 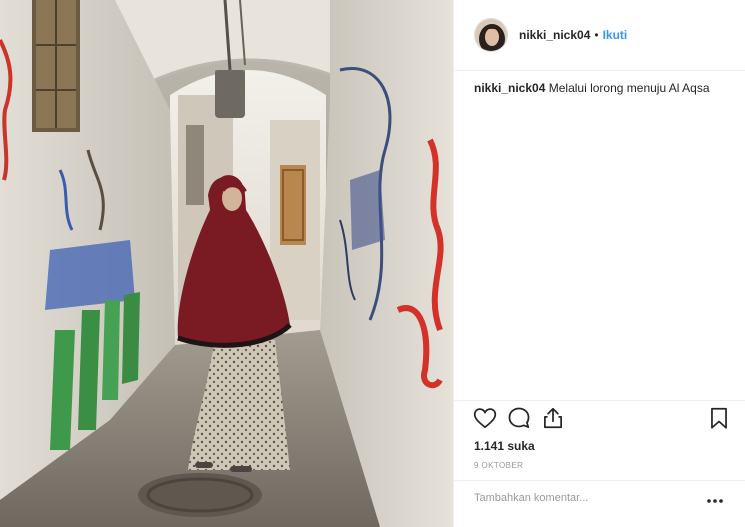 I want to click on likes-count: 1.141 suka, so click(x=504, y=446).